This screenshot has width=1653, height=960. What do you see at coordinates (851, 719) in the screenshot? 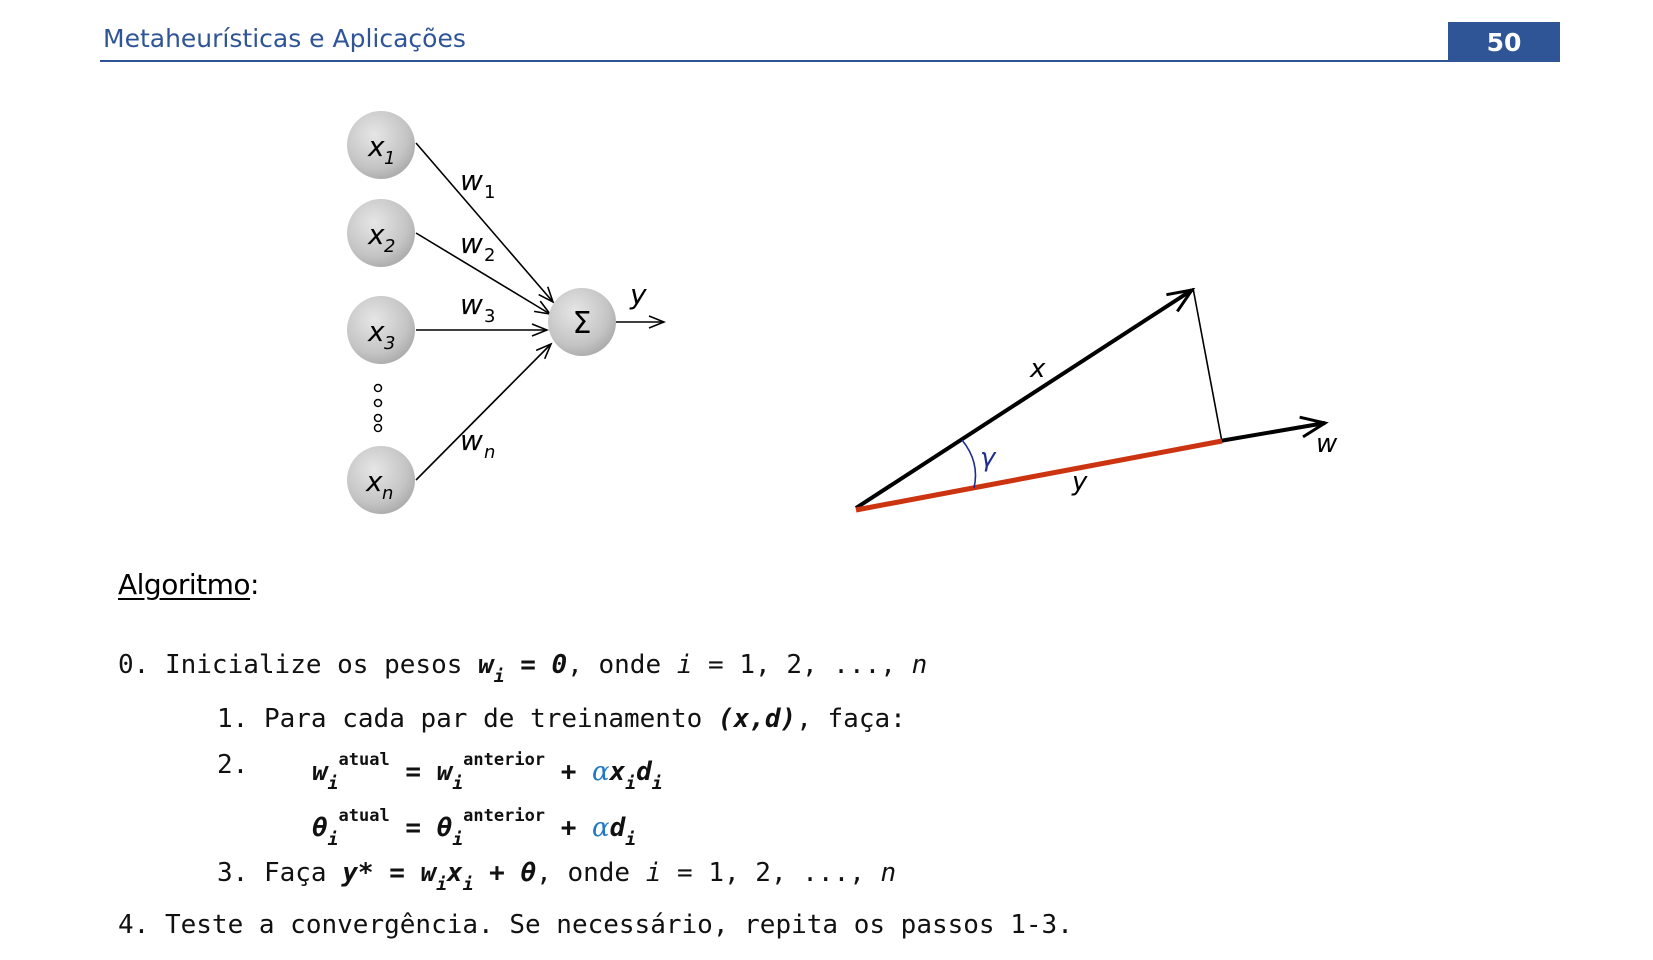
I see `step-text: , faça:` at bounding box center [851, 719].